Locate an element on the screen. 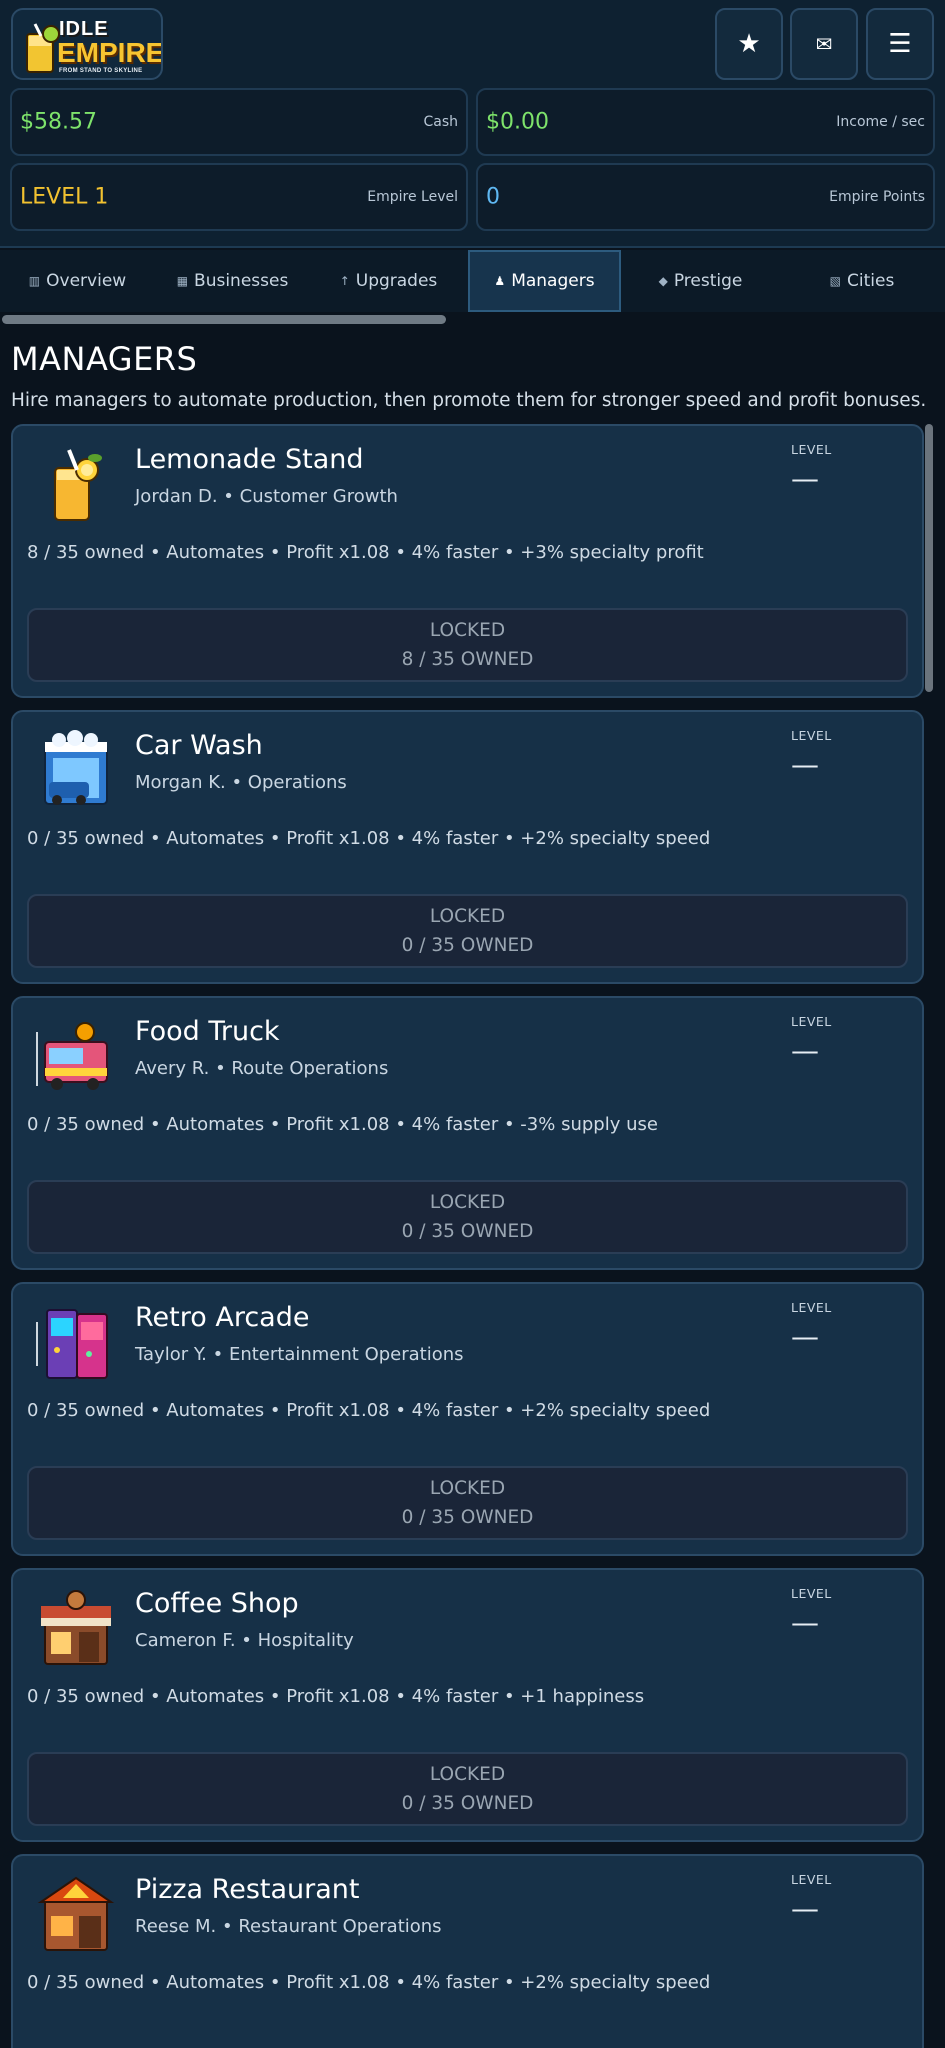 Image resolution: width=945 pixels, height=2048 pixels. tab-overview: ▥ Overview is located at coordinates (77, 281).